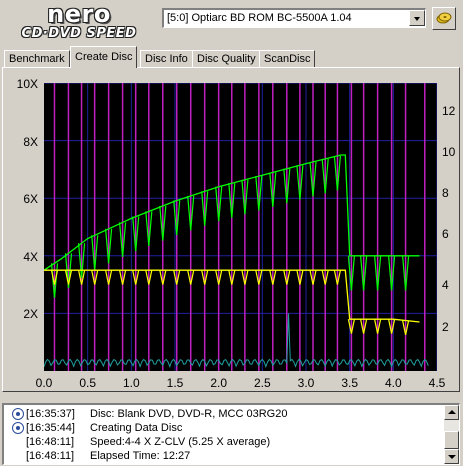 Image resolution: width=463 pixels, height=466 pixels. What do you see at coordinates (175, 383) in the screenshot?
I see `x-tick-label: 1.5` at bounding box center [175, 383].